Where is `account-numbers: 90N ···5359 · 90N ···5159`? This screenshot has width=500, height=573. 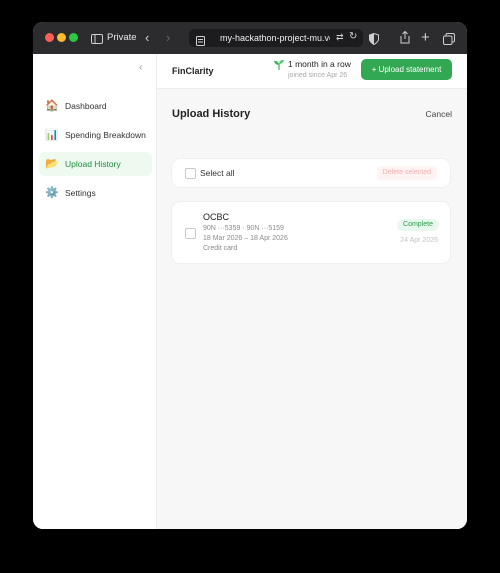 account-numbers: 90N ···5359 · 90N ···5159 is located at coordinates (243, 228).